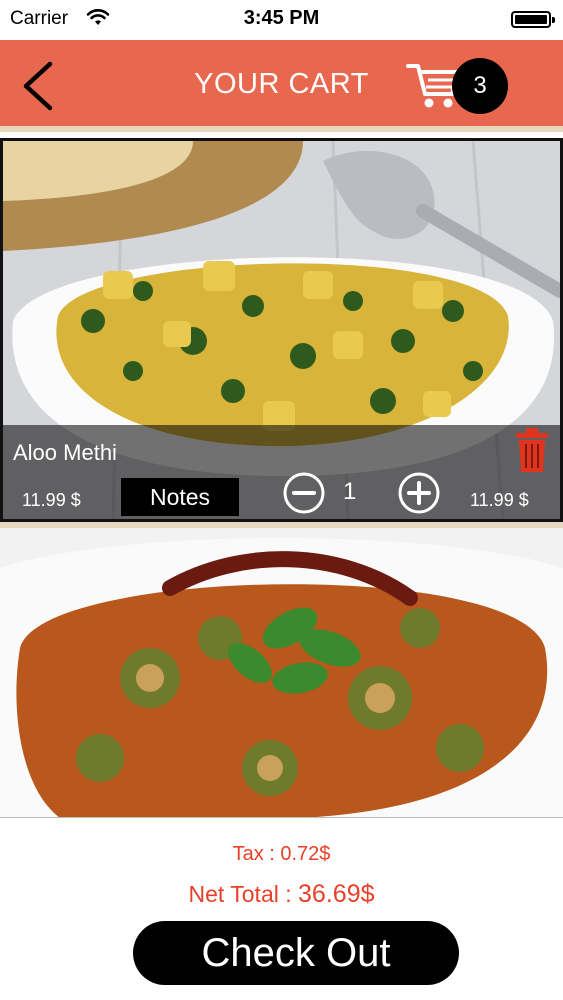  I want to click on quantity-value: 1, so click(350, 491).